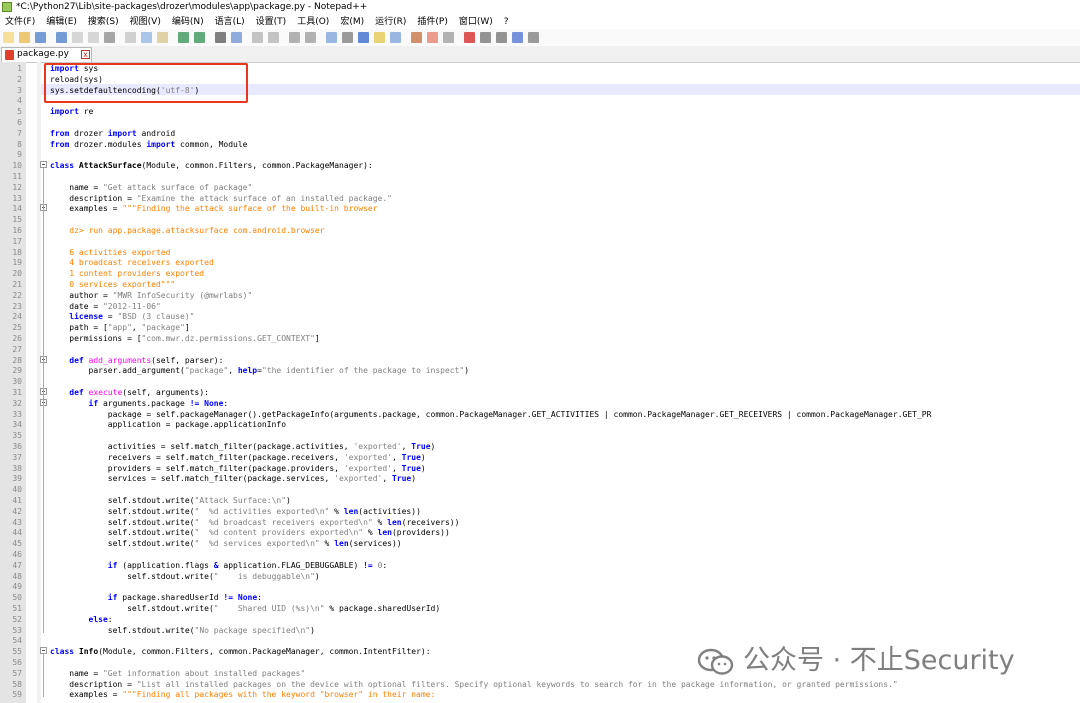 The width and height of the screenshot is (1080, 703). What do you see at coordinates (20, 22) in the screenshot?
I see `menu-item: 文件(F)` at bounding box center [20, 22].